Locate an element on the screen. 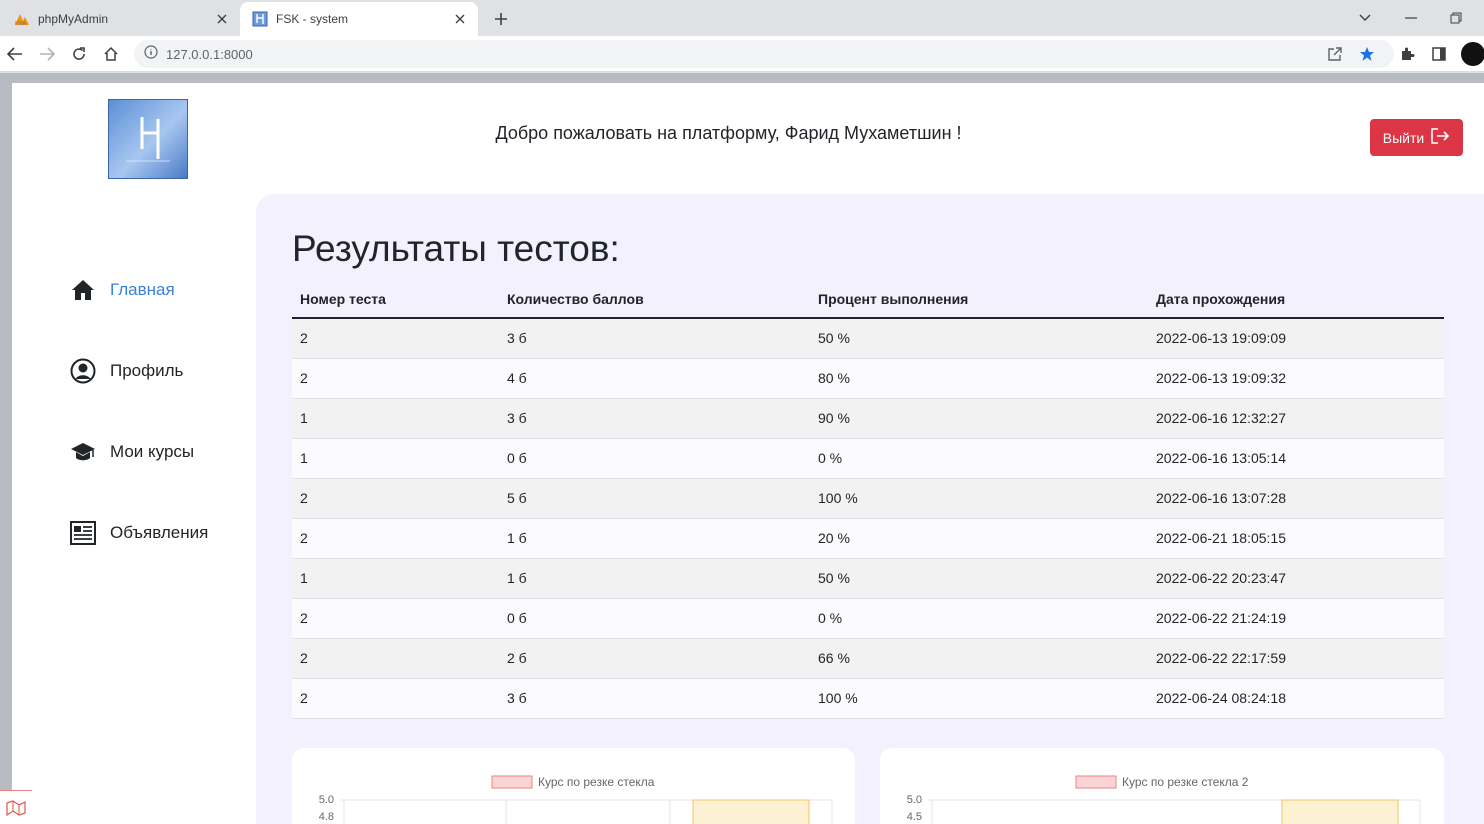 This screenshot has width=1484, height=824. sidebar-item-announcements: Объявления is located at coordinates (139, 533).